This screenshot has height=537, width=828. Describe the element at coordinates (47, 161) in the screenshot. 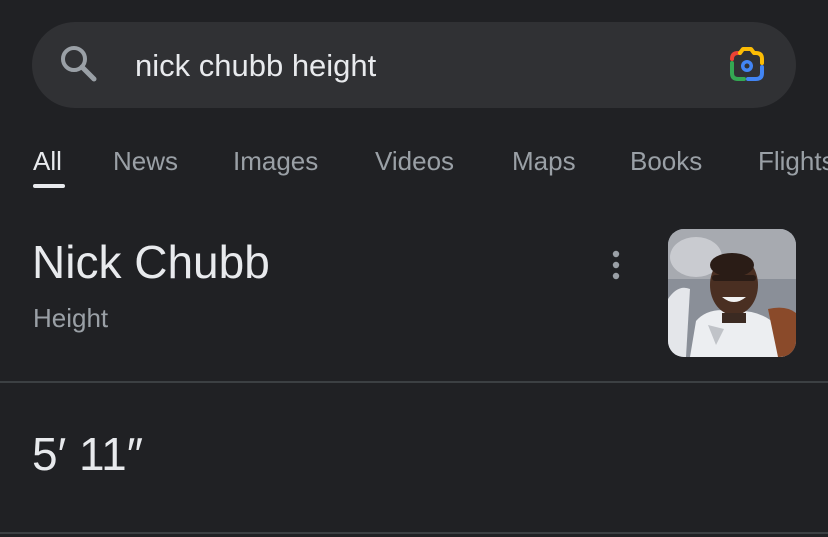

I see `tab-all: All` at that location.